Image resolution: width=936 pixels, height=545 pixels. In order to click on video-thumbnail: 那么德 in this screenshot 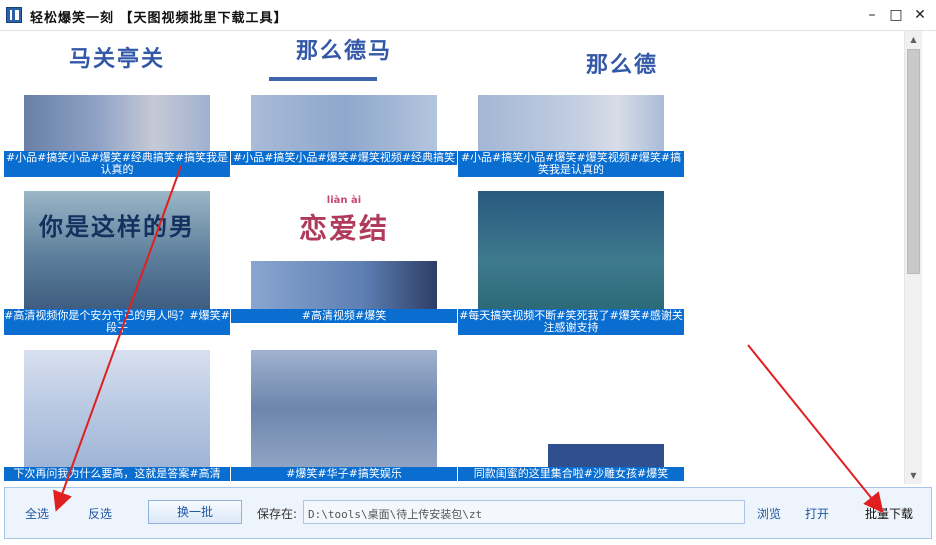, I will do `click(571, 91)`.